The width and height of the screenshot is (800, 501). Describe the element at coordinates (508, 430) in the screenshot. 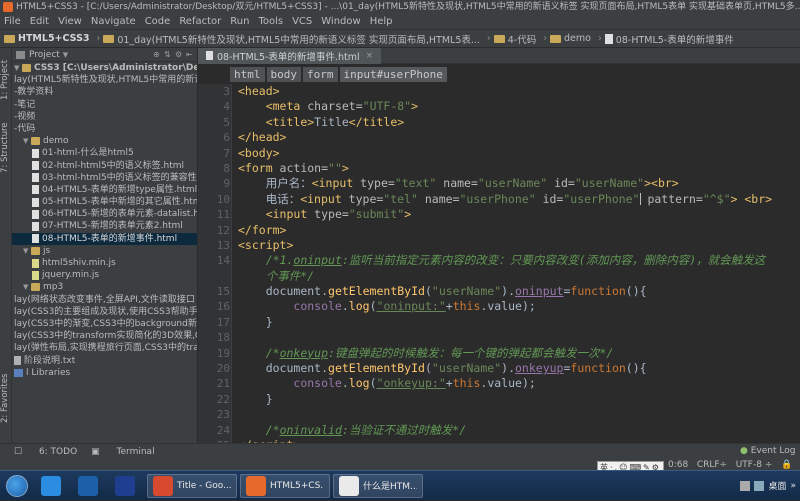

I see `code-line: 24 /*oninvalid:当验证不通过时触发*/` at that location.